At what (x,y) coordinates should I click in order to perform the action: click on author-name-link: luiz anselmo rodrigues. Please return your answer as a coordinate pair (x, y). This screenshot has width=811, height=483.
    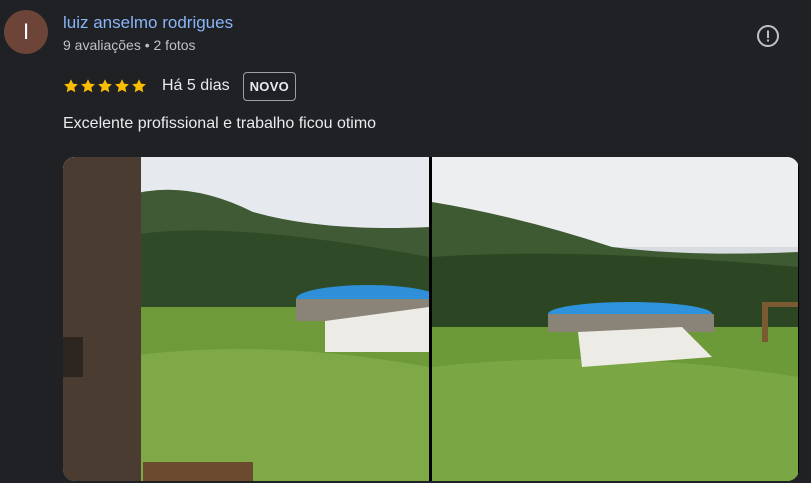
    Looking at the image, I should click on (148, 23).